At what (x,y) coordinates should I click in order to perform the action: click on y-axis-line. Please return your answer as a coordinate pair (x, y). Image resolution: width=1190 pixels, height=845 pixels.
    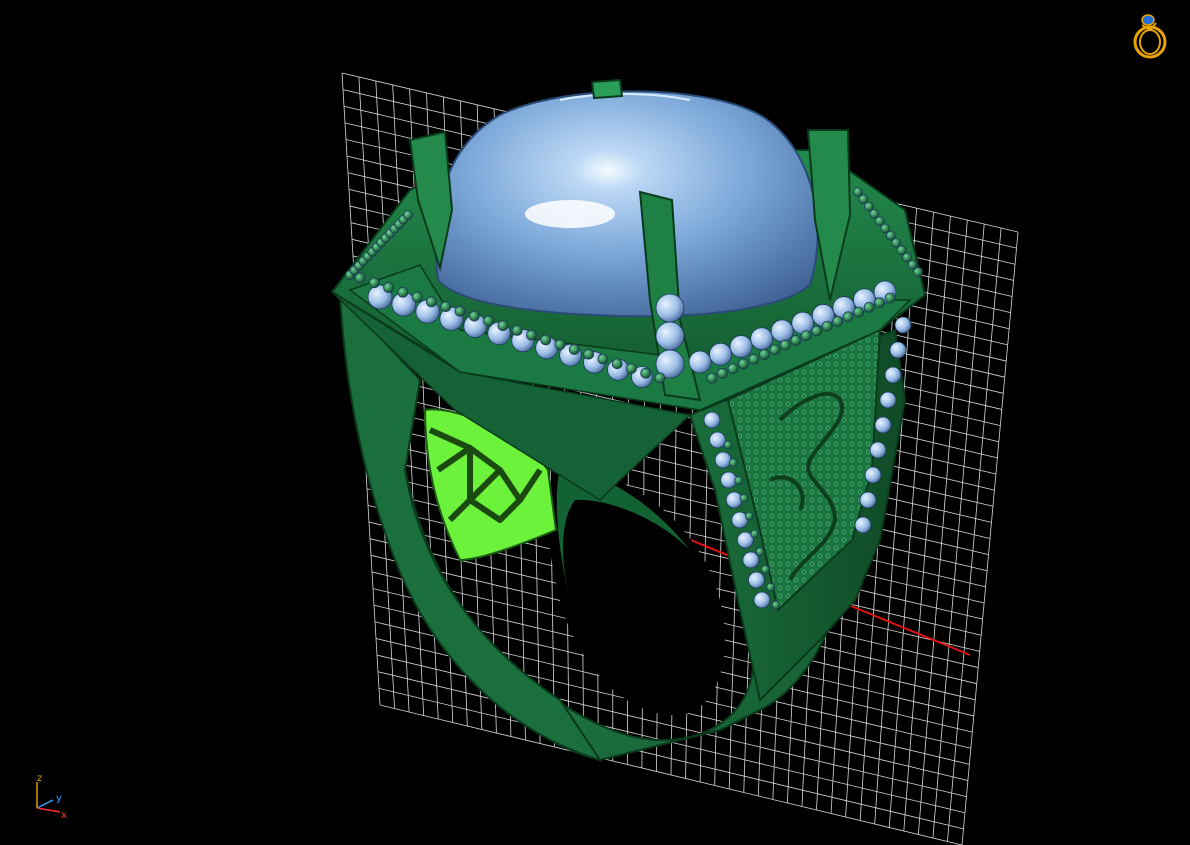
    Looking at the image, I should click on (45, 804).